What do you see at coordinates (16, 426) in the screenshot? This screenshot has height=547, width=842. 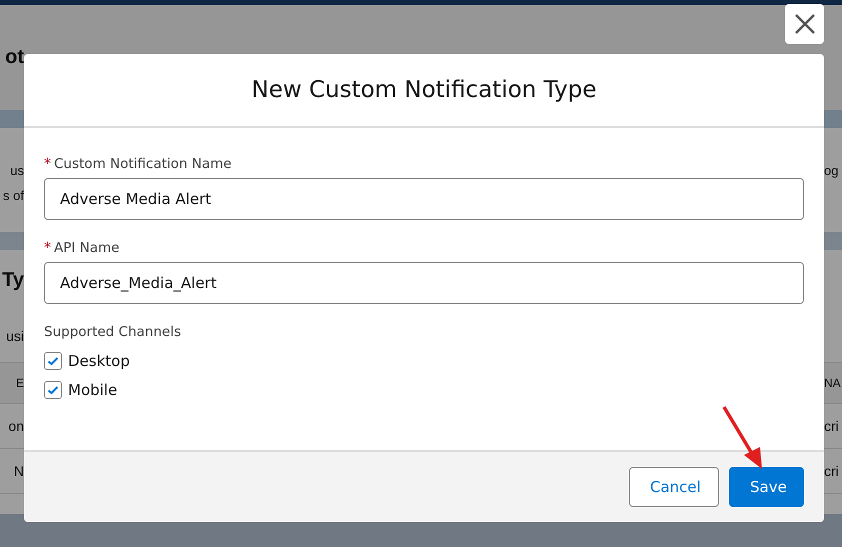 I see `partial-text: on` at bounding box center [16, 426].